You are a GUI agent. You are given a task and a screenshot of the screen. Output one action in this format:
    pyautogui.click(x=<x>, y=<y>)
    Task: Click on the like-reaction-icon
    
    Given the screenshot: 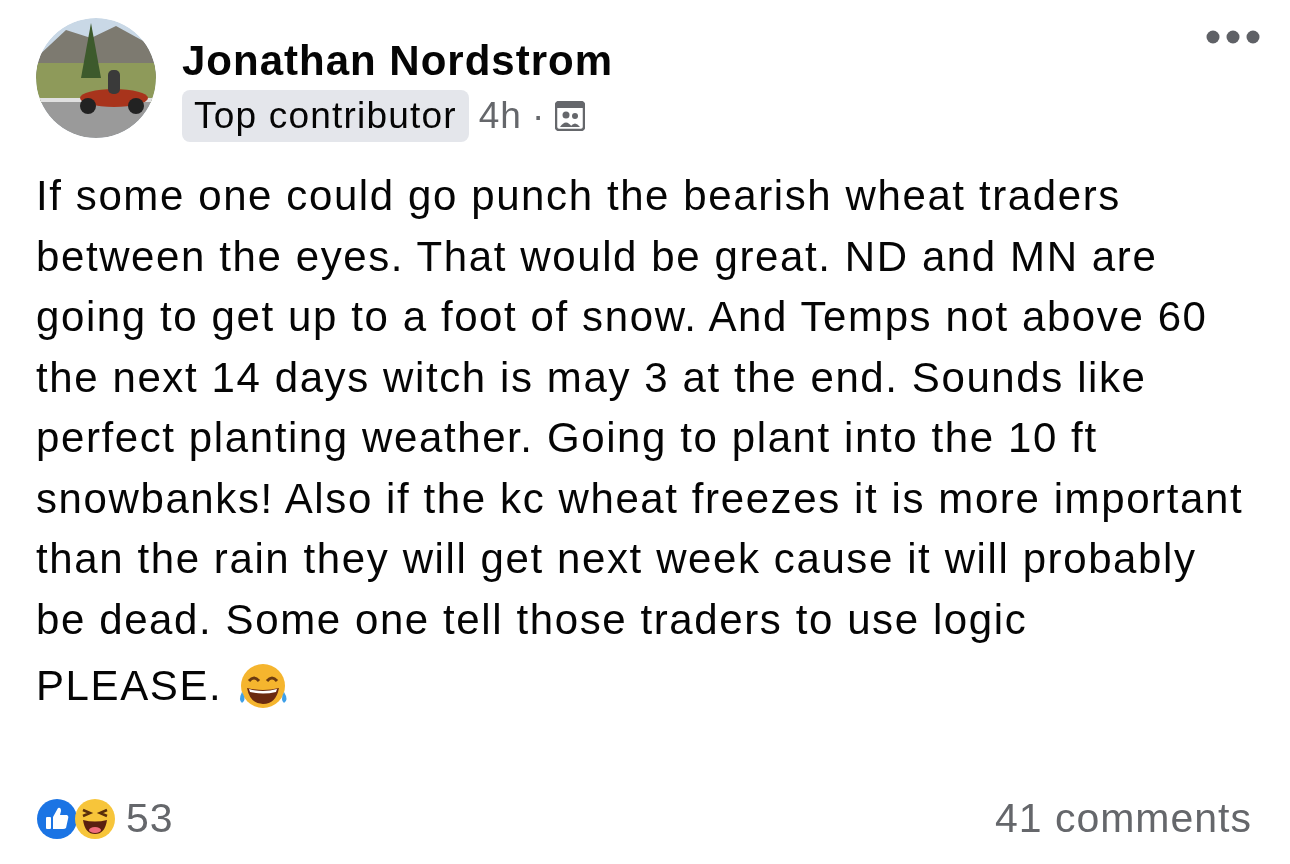 What is the action you would take?
    pyautogui.click(x=57, y=818)
    